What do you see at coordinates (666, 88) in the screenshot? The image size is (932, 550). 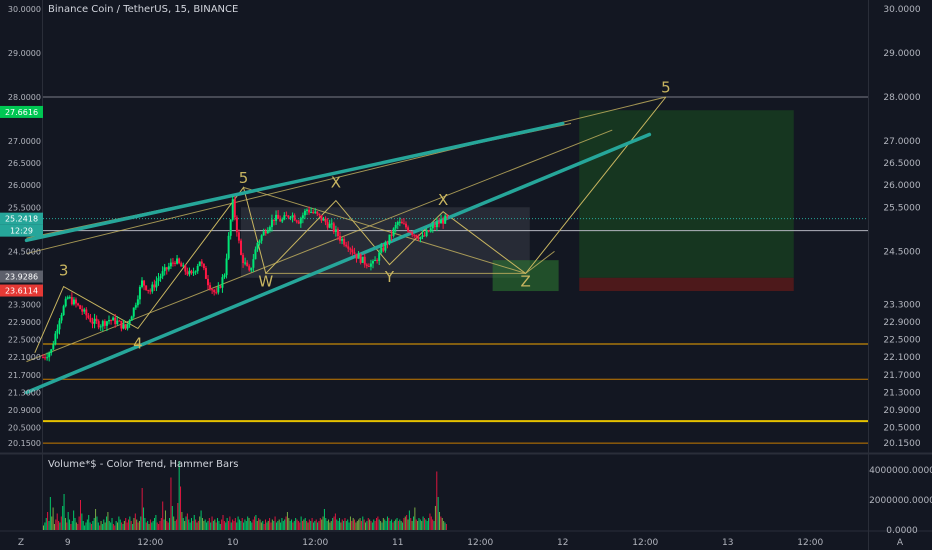 I see `wave-label-8: 5` at bounding box center [666, 88].